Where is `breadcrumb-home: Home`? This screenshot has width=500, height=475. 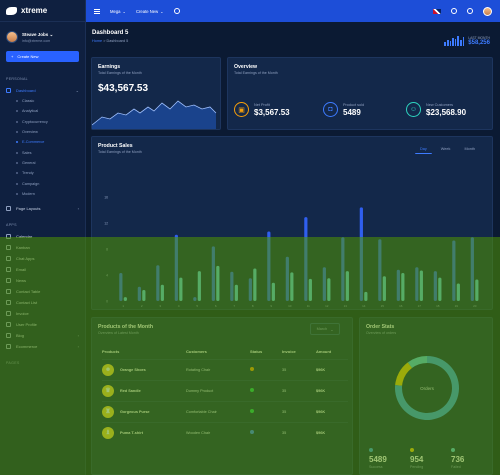
breadcrumb-home: Home is located at coordinates (97, 41).